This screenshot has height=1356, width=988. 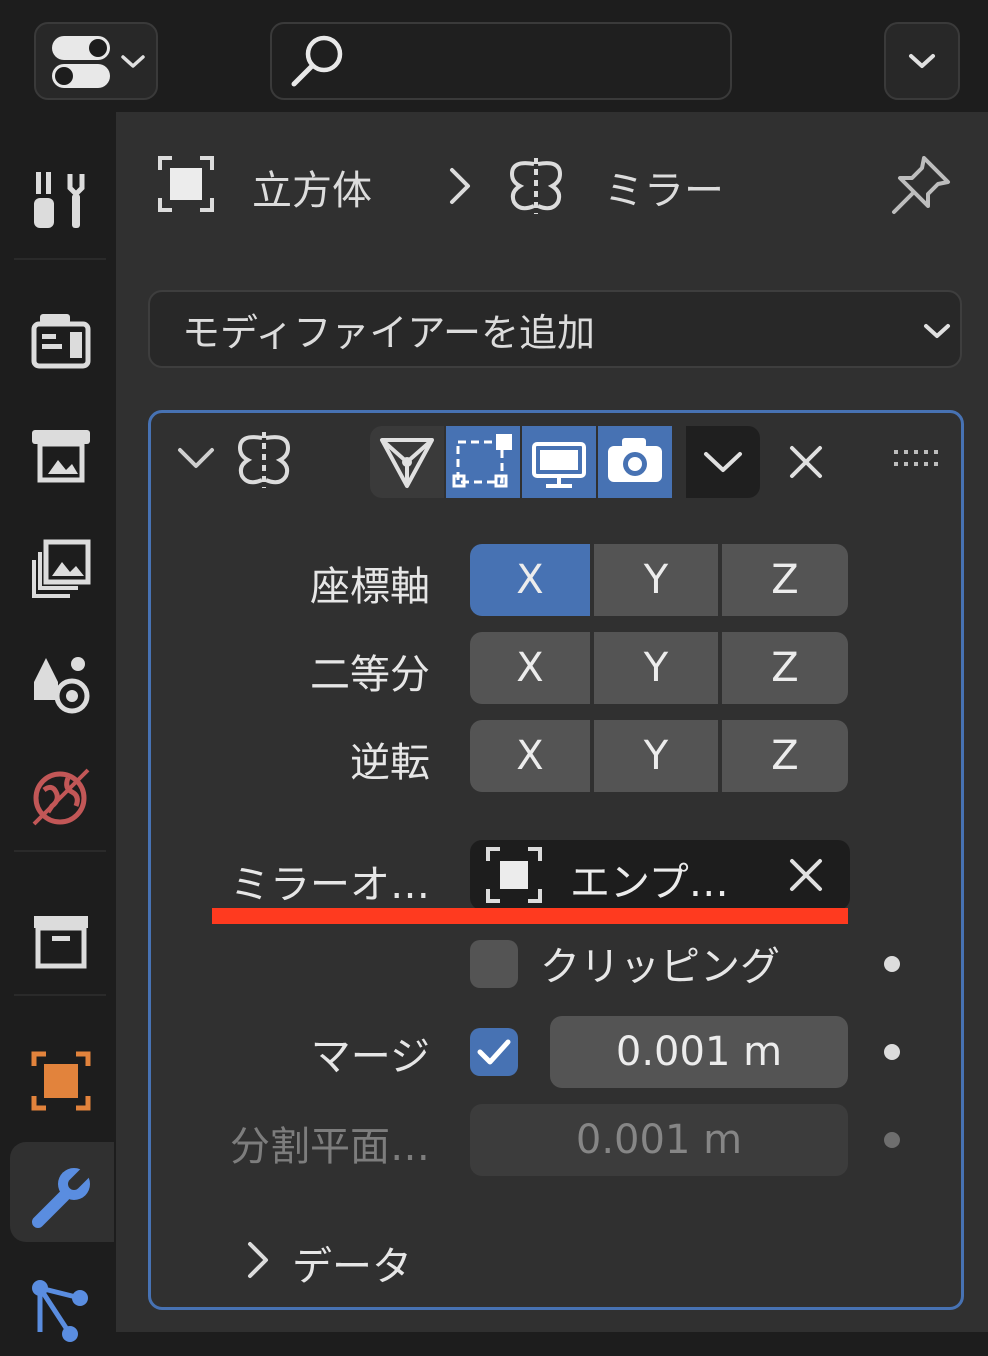 What do you see at coordinates (530, 756) in the screenshot?
I see `flip-x-toggle: X` at bounding box center [530, 756].